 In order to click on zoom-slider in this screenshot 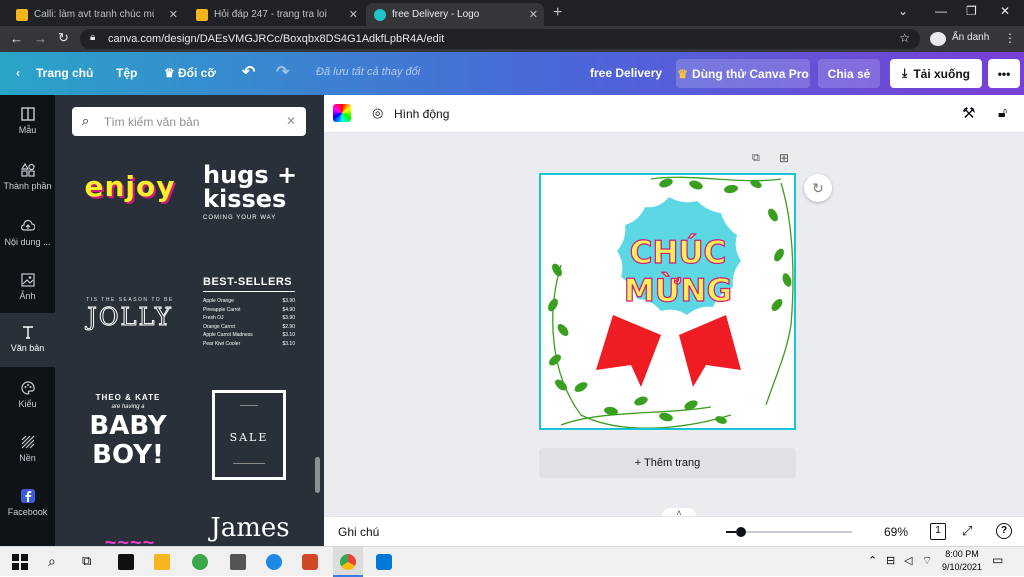, I will do `click(796, 532)`.